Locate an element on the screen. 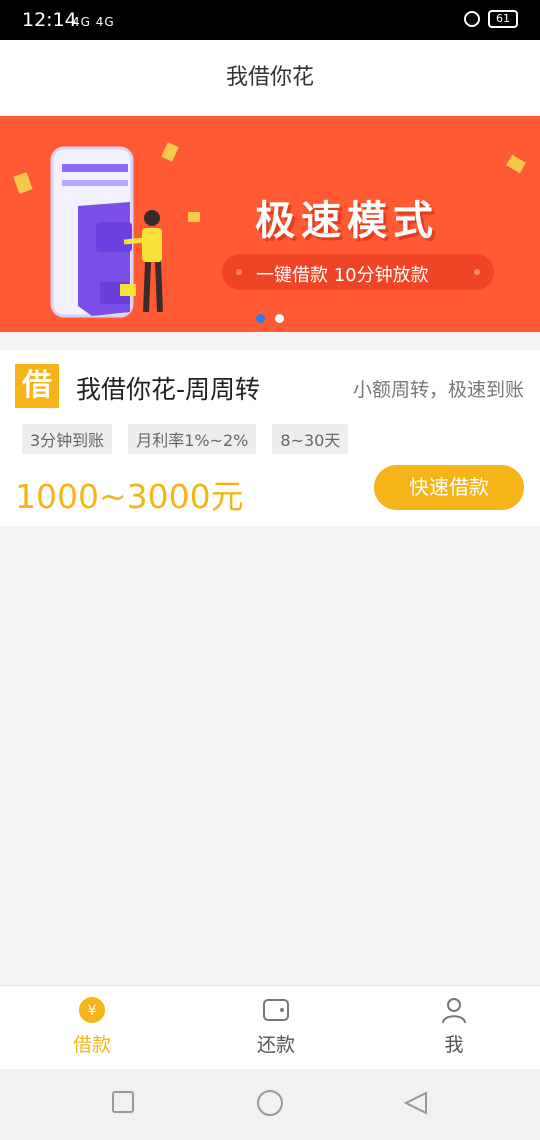  status-right: 61 is located at coordinates (491, 19).